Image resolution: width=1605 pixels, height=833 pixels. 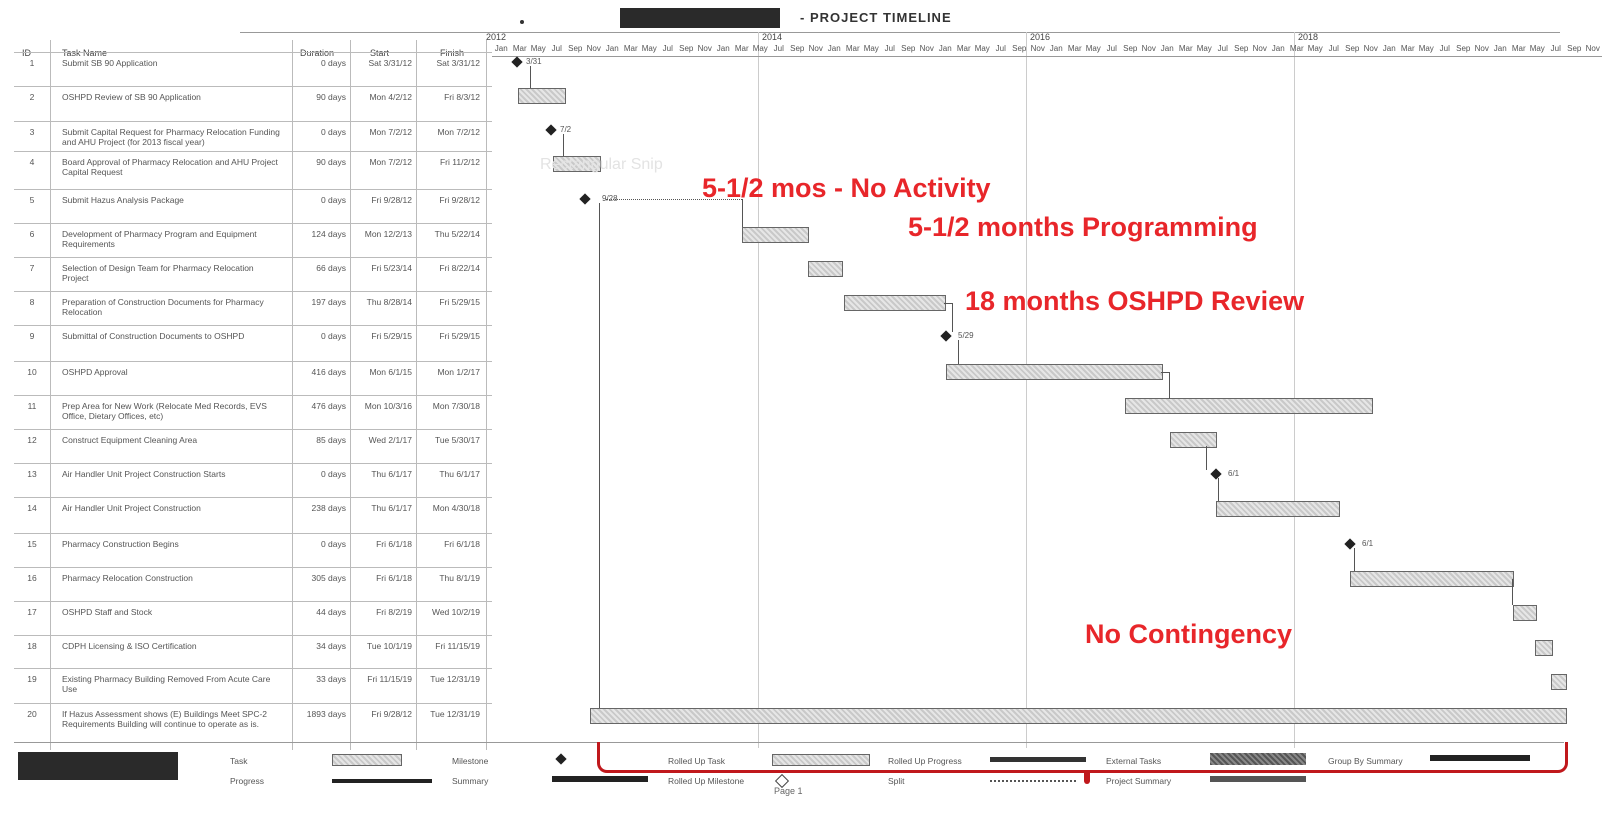 What do you see at coordinates (1368, 543) in the screenshot?
I see `milestone-label: 6/1` at bounding box center [1368, 543].